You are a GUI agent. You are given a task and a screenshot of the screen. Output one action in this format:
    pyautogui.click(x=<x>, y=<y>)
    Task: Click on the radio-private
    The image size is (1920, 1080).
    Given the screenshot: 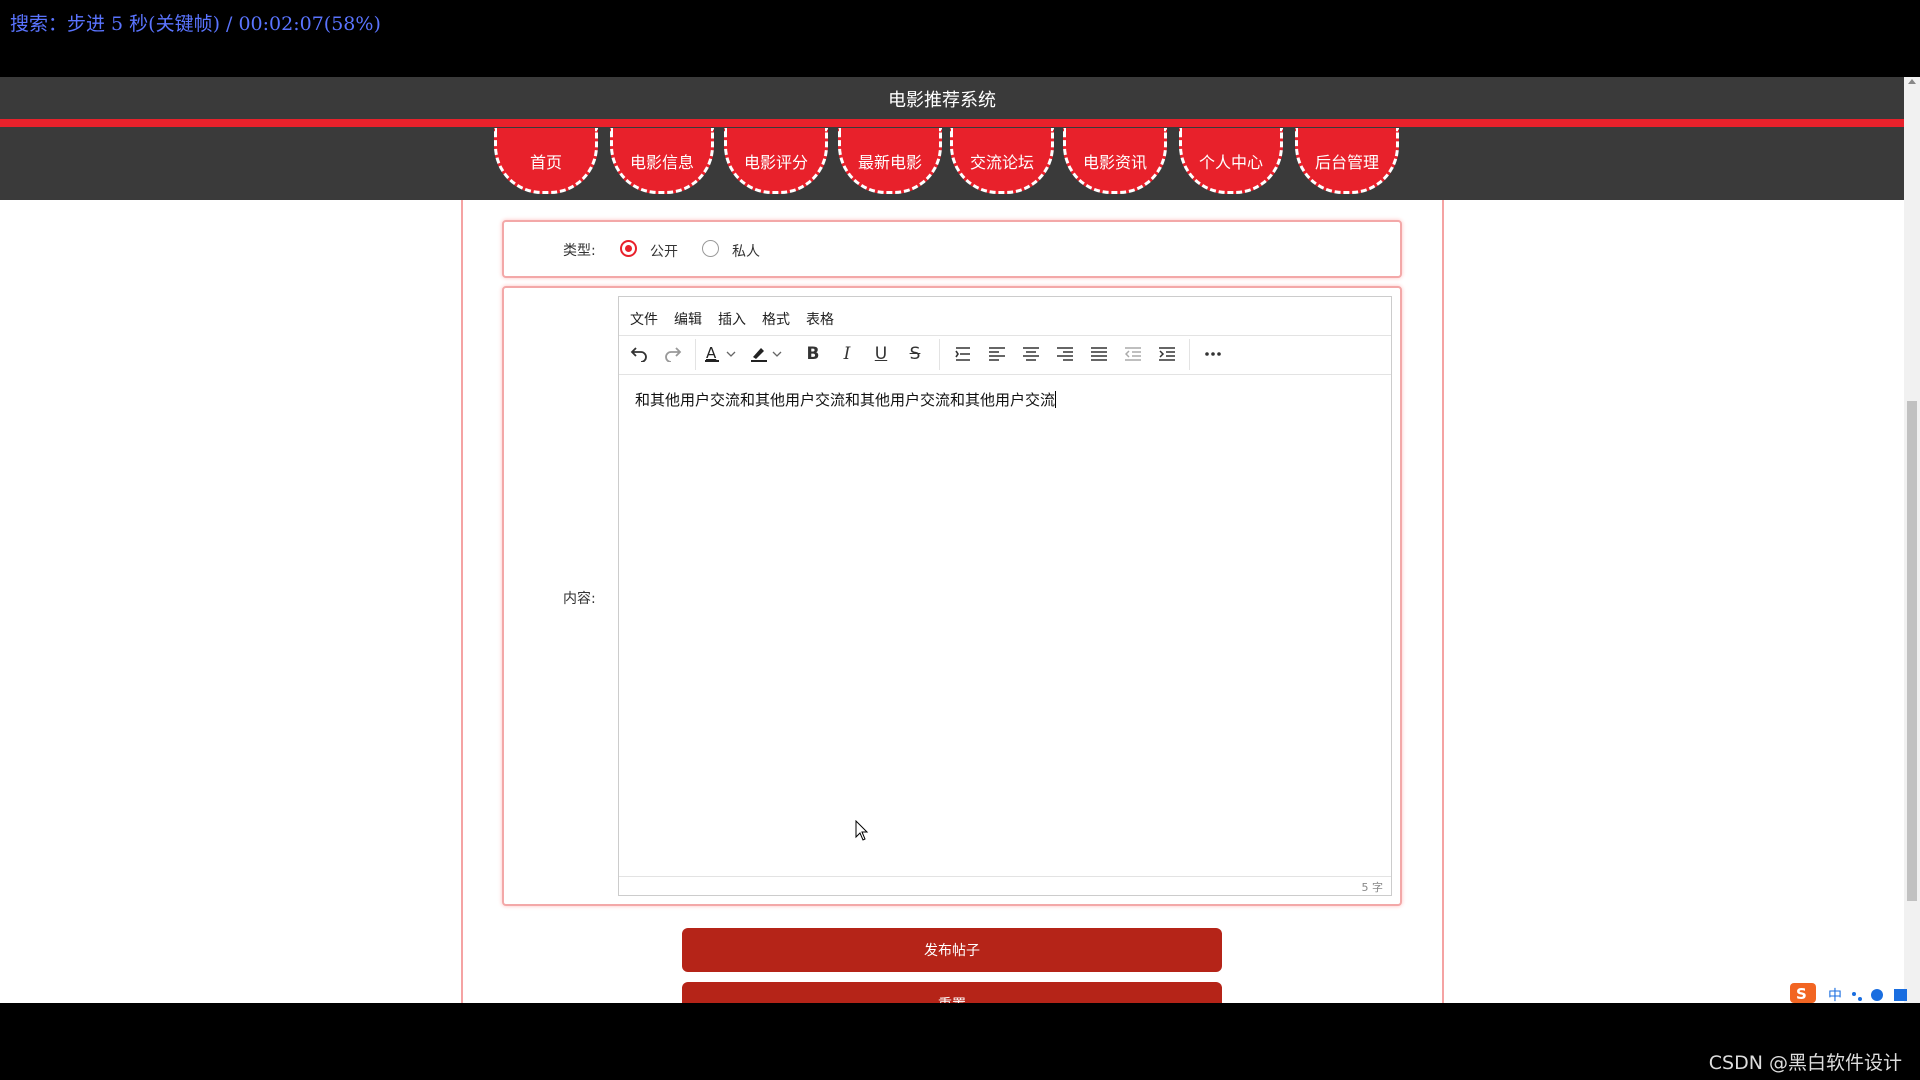 What is the action you would take?
    pyautogui.click(x=710, y=248)
    